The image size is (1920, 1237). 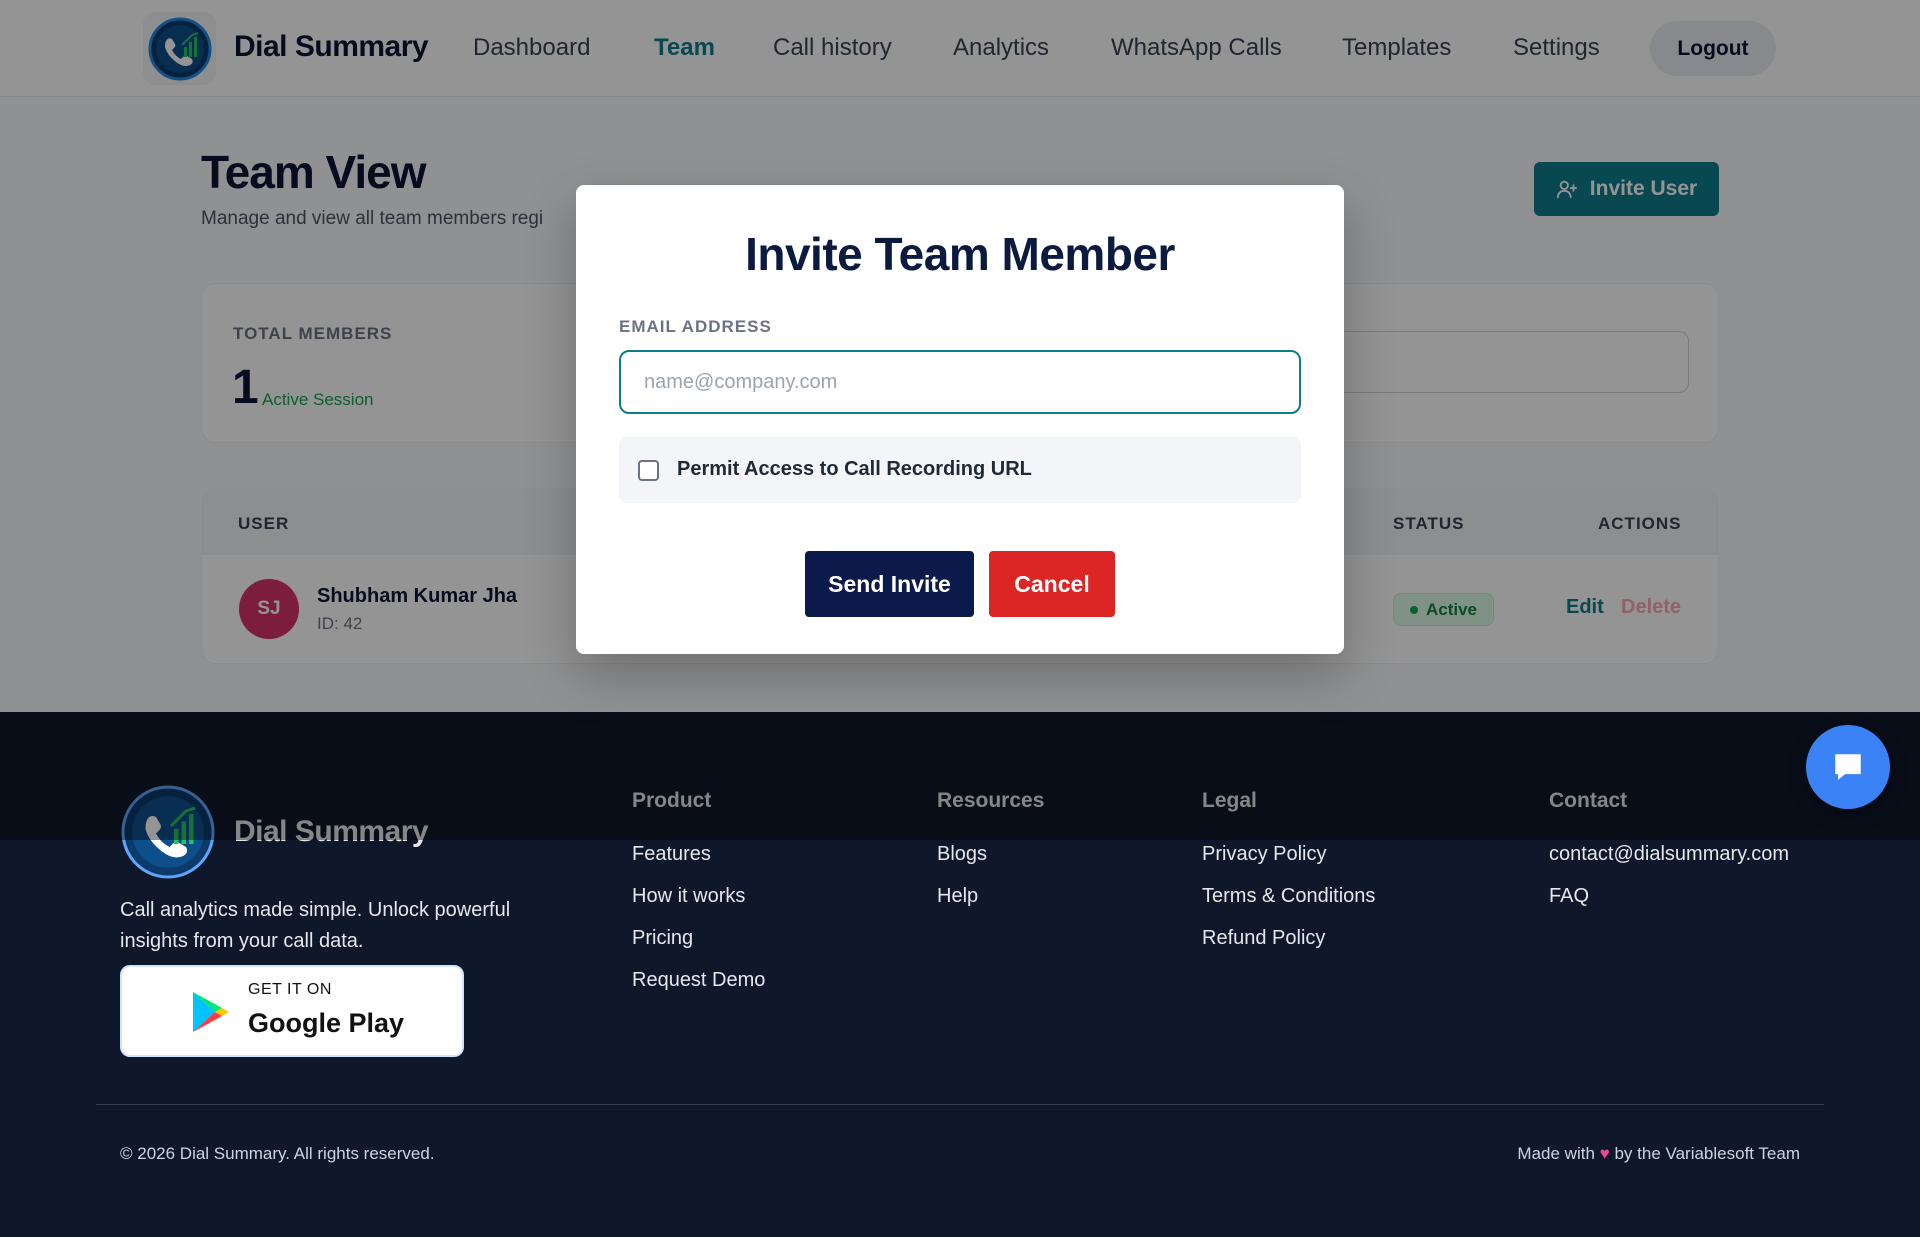 I want to click on gplay-big-text: Google Play, so click(x=326, y=1023).